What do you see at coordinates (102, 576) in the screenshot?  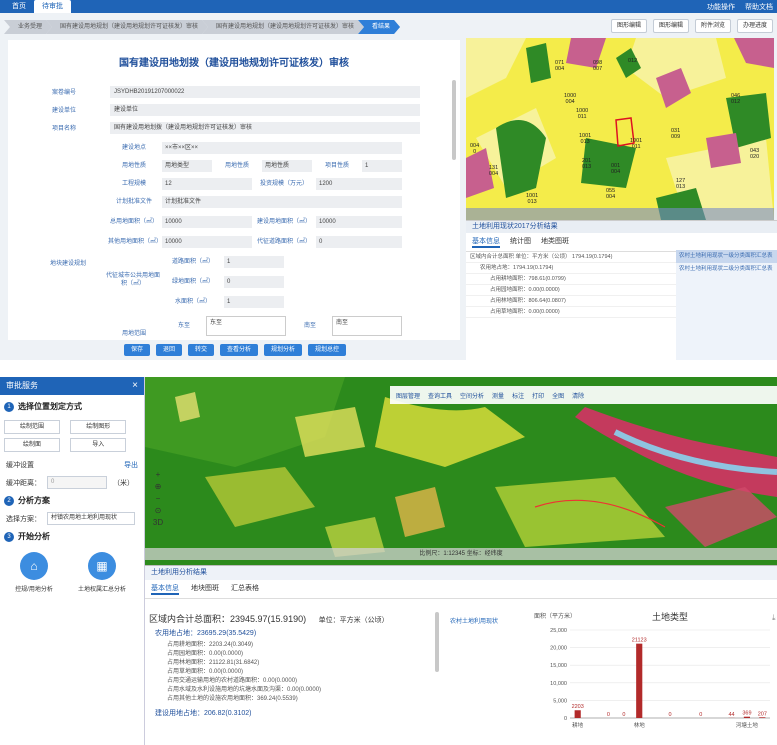 I see `ownership-analysis-button: ▦ 土地权属汇总分析` at bounding box center [102, 576].